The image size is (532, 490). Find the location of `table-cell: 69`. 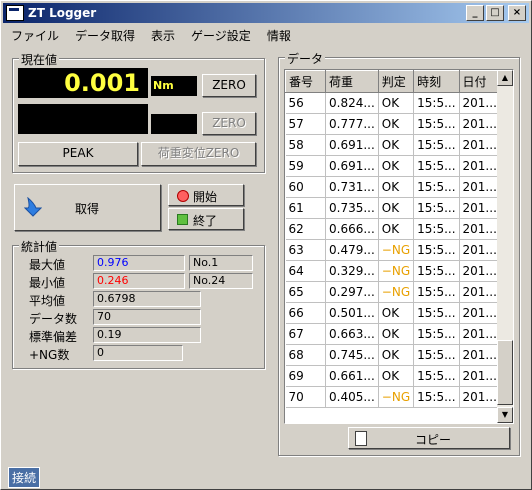

table-cell: 69 is located at coordinates (305, 376).